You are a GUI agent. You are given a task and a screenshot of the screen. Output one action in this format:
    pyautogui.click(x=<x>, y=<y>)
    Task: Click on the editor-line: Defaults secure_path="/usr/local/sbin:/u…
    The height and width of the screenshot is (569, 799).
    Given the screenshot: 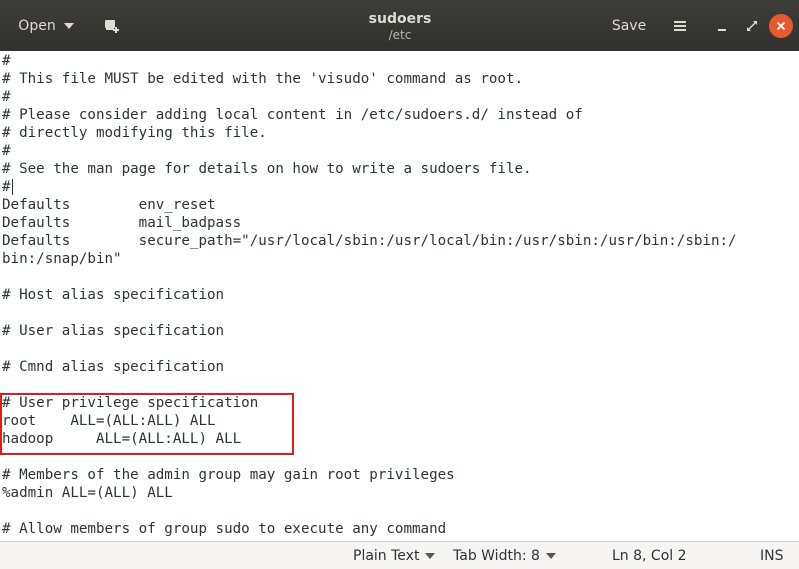 What is the action you would take?
    pyautogui.click(x=369, y=241)
    